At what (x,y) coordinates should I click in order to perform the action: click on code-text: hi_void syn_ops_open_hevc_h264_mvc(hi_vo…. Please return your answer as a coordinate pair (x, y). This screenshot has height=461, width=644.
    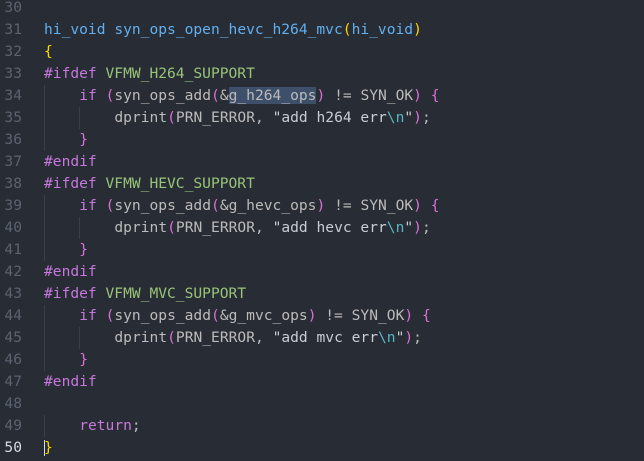
    Looking at the image, I should click on (233, 30).